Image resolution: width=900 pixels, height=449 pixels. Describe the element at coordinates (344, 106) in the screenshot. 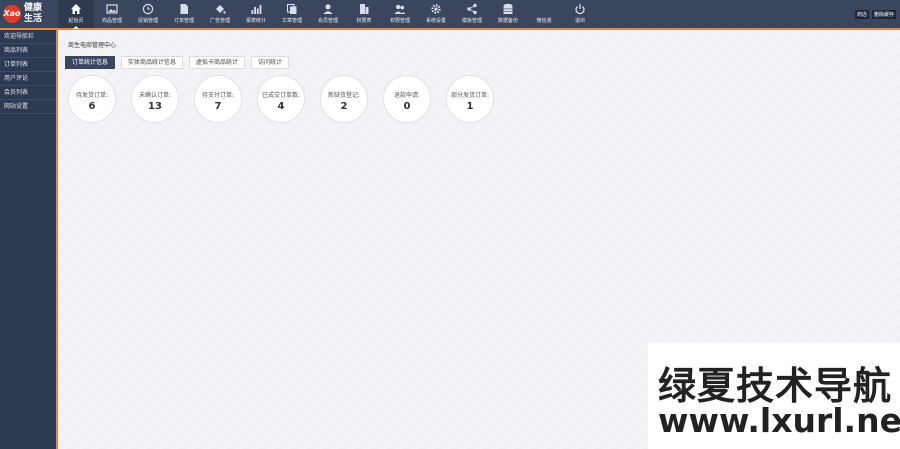

I see `stat-value: 2` at that location.